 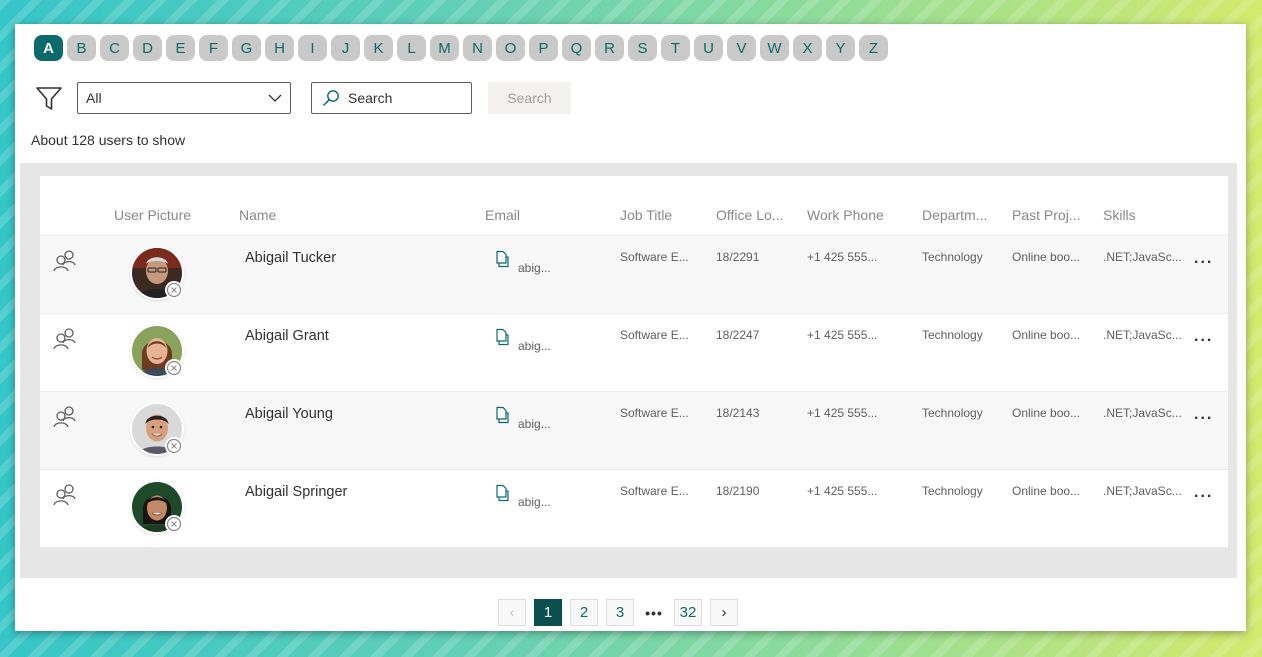 I want to click on dropdown-value: All, so click(x=94, y=98).